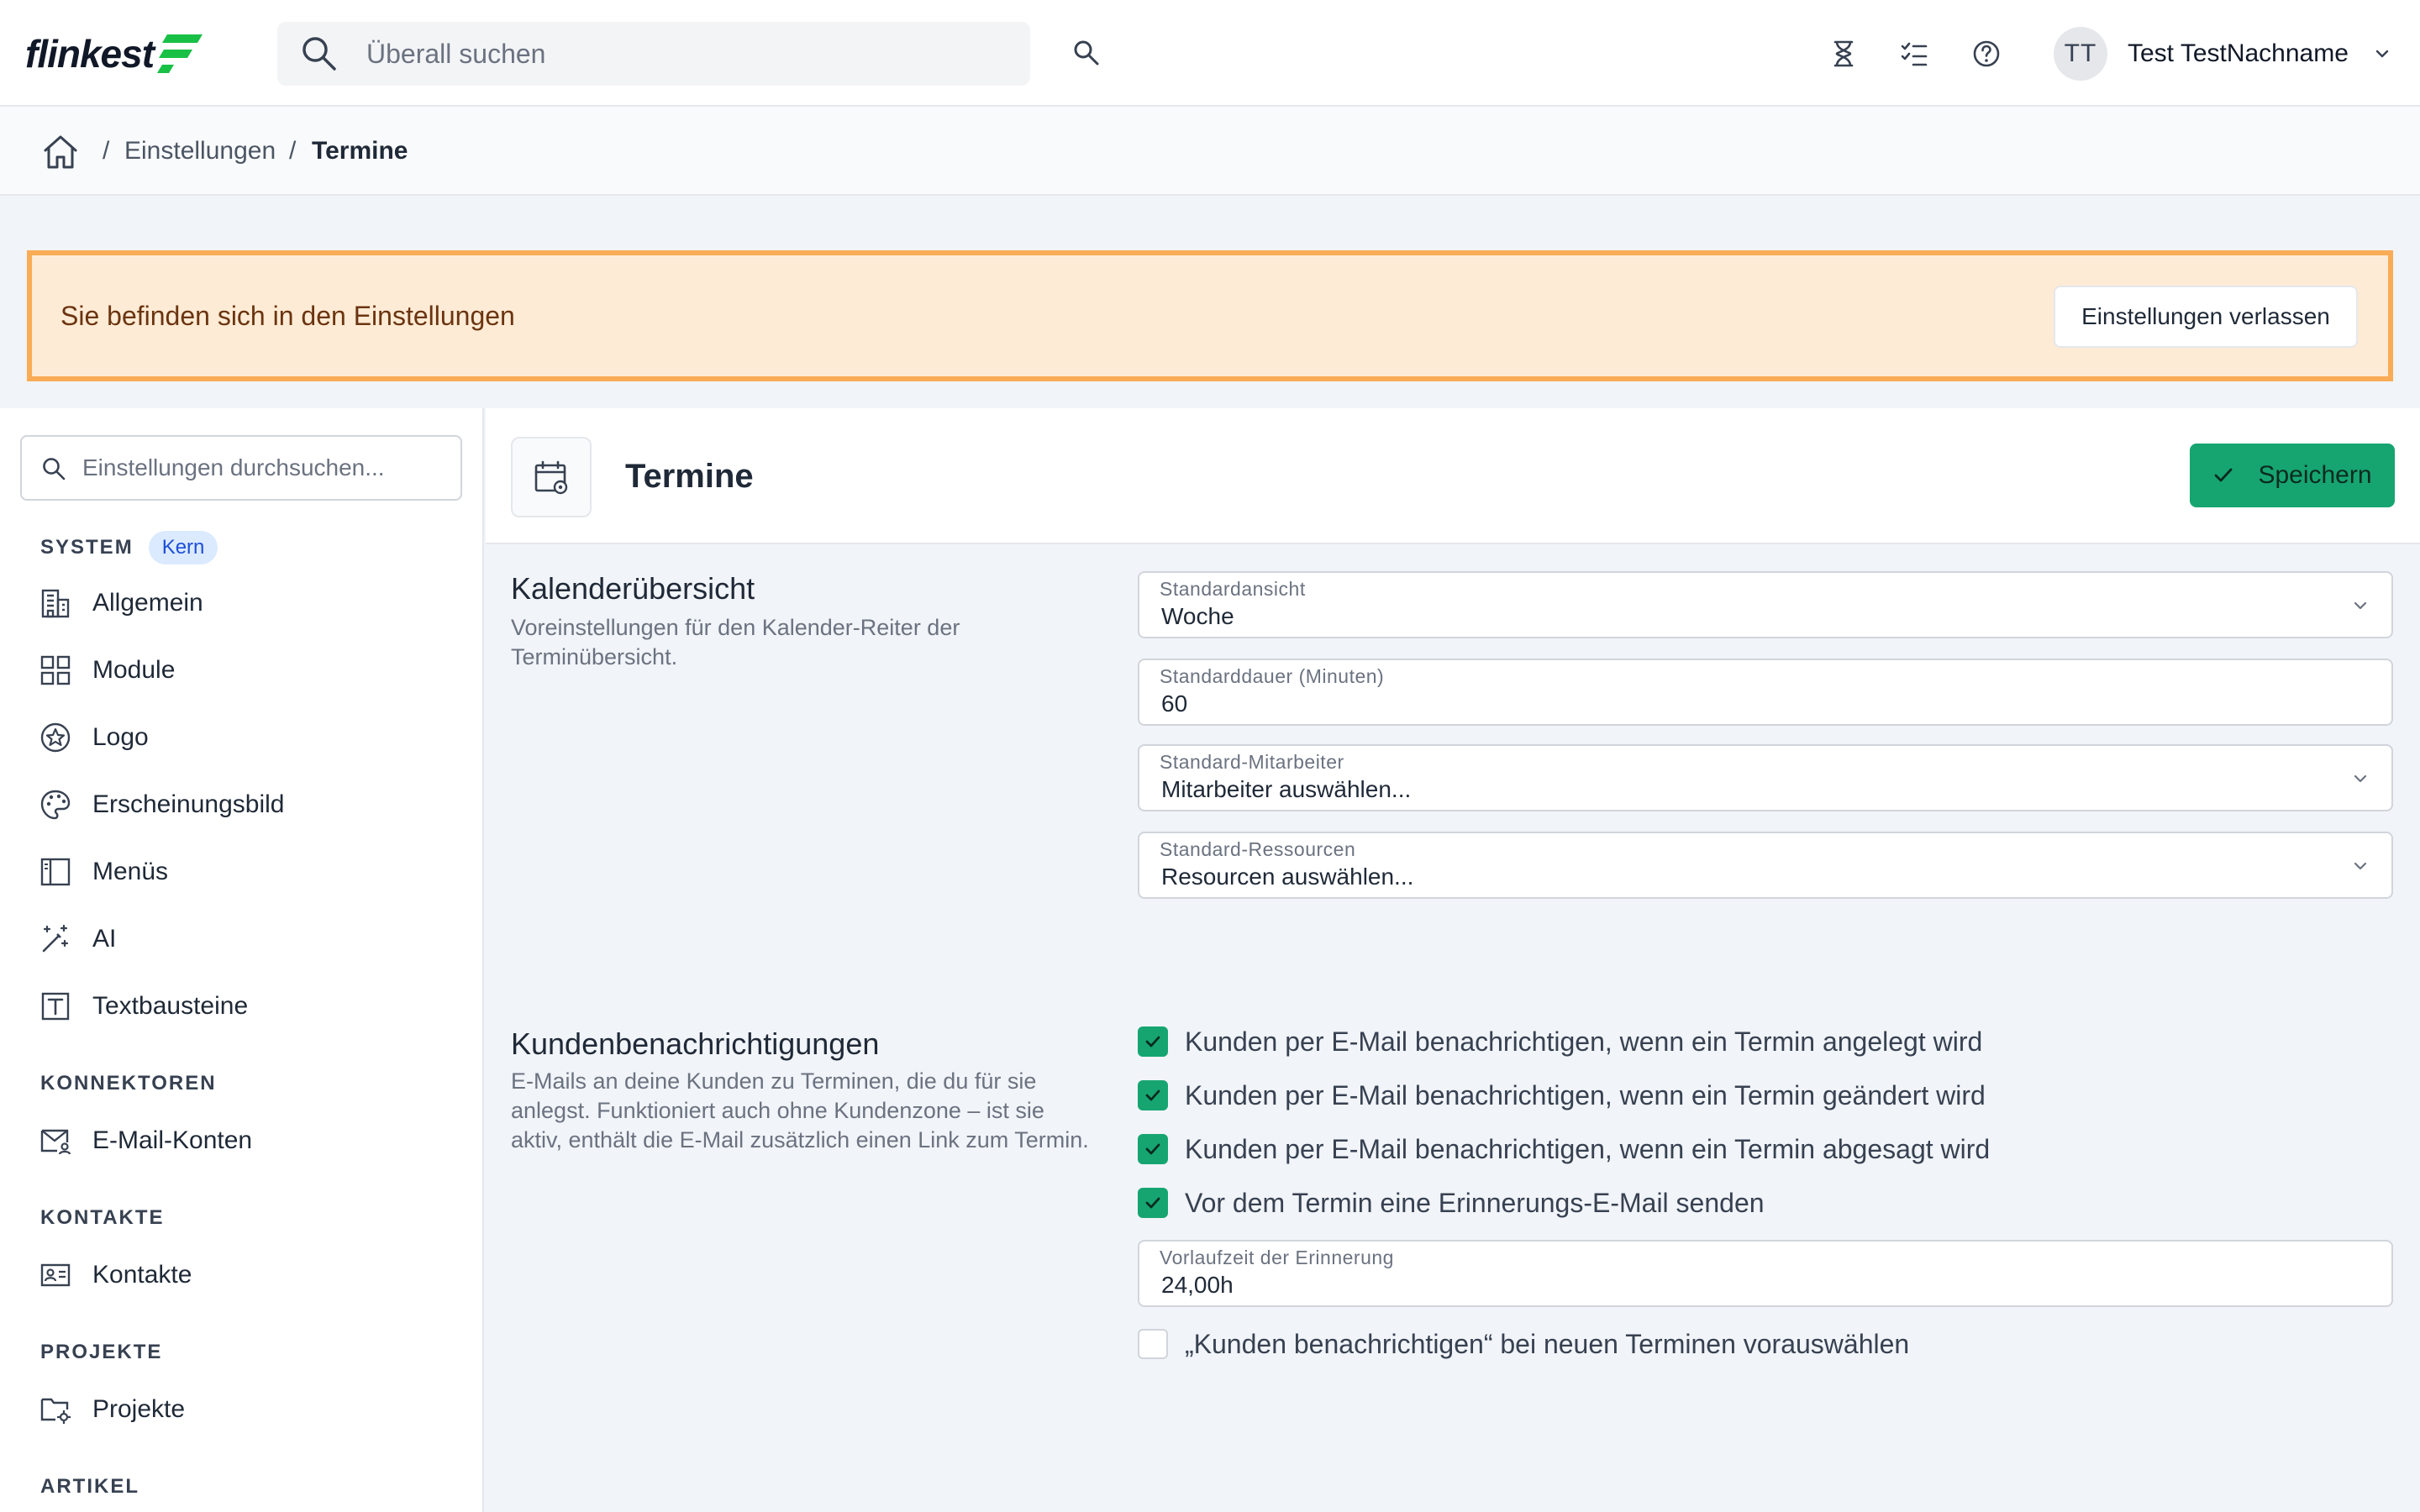 The image size is (2420, 1512). Describe the element at coordinates (55, 603) in the screenshot. I see `building-icon` at that location.